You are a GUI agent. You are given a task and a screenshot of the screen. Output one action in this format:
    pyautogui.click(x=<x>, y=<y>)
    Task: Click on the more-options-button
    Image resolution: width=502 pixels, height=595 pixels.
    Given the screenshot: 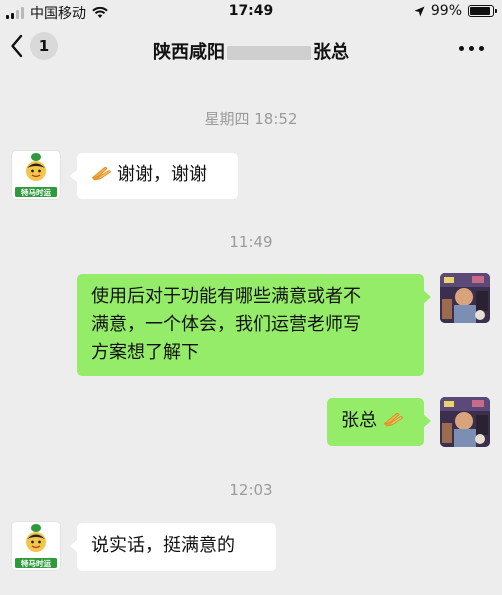 What is the action you would take?
    pyautogui.click(x=471, y=48)
    